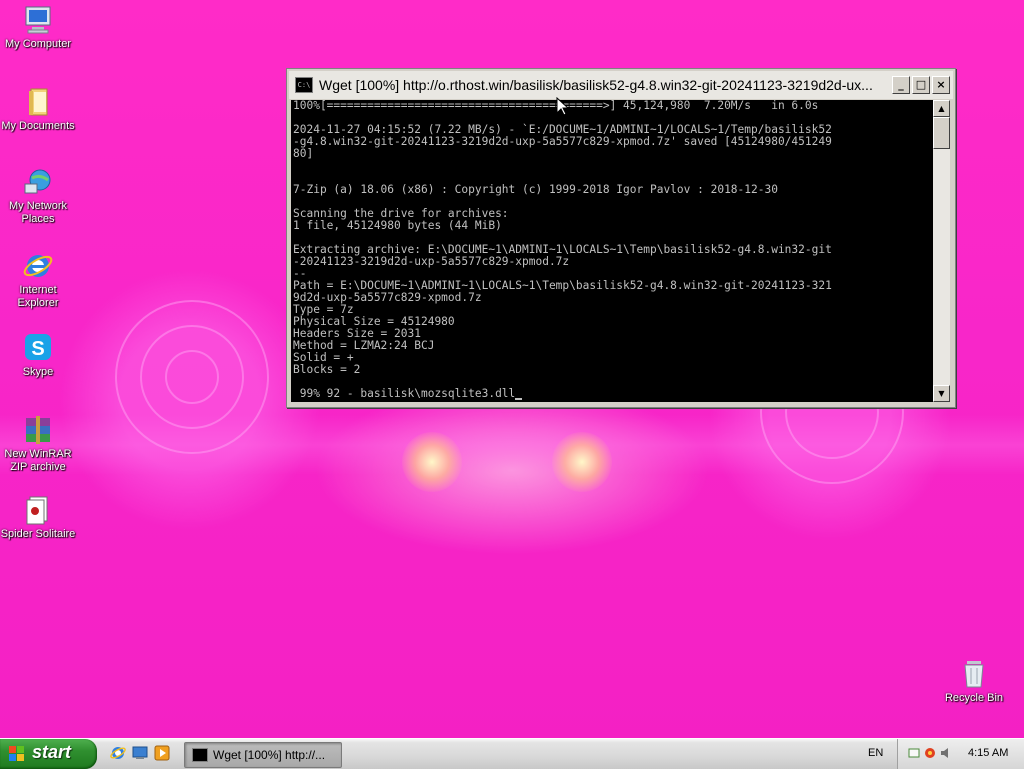 This screenshot has width=1024, height=769. I want to click on wallpaper-swirl, so click(192, 377).